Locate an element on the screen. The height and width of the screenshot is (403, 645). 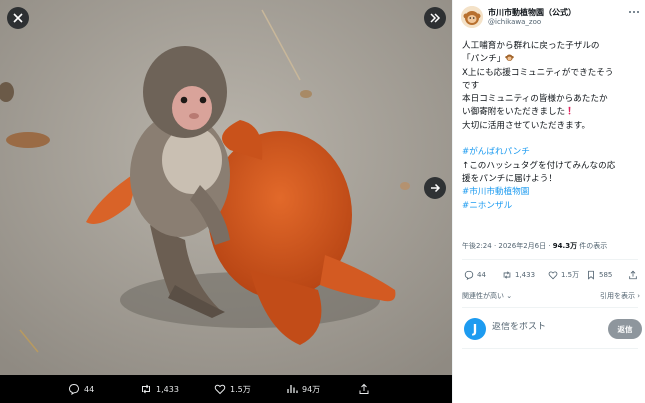
text-line: 人工哺育から群れに戻った子ザルの is located at coordinates (531, 46).